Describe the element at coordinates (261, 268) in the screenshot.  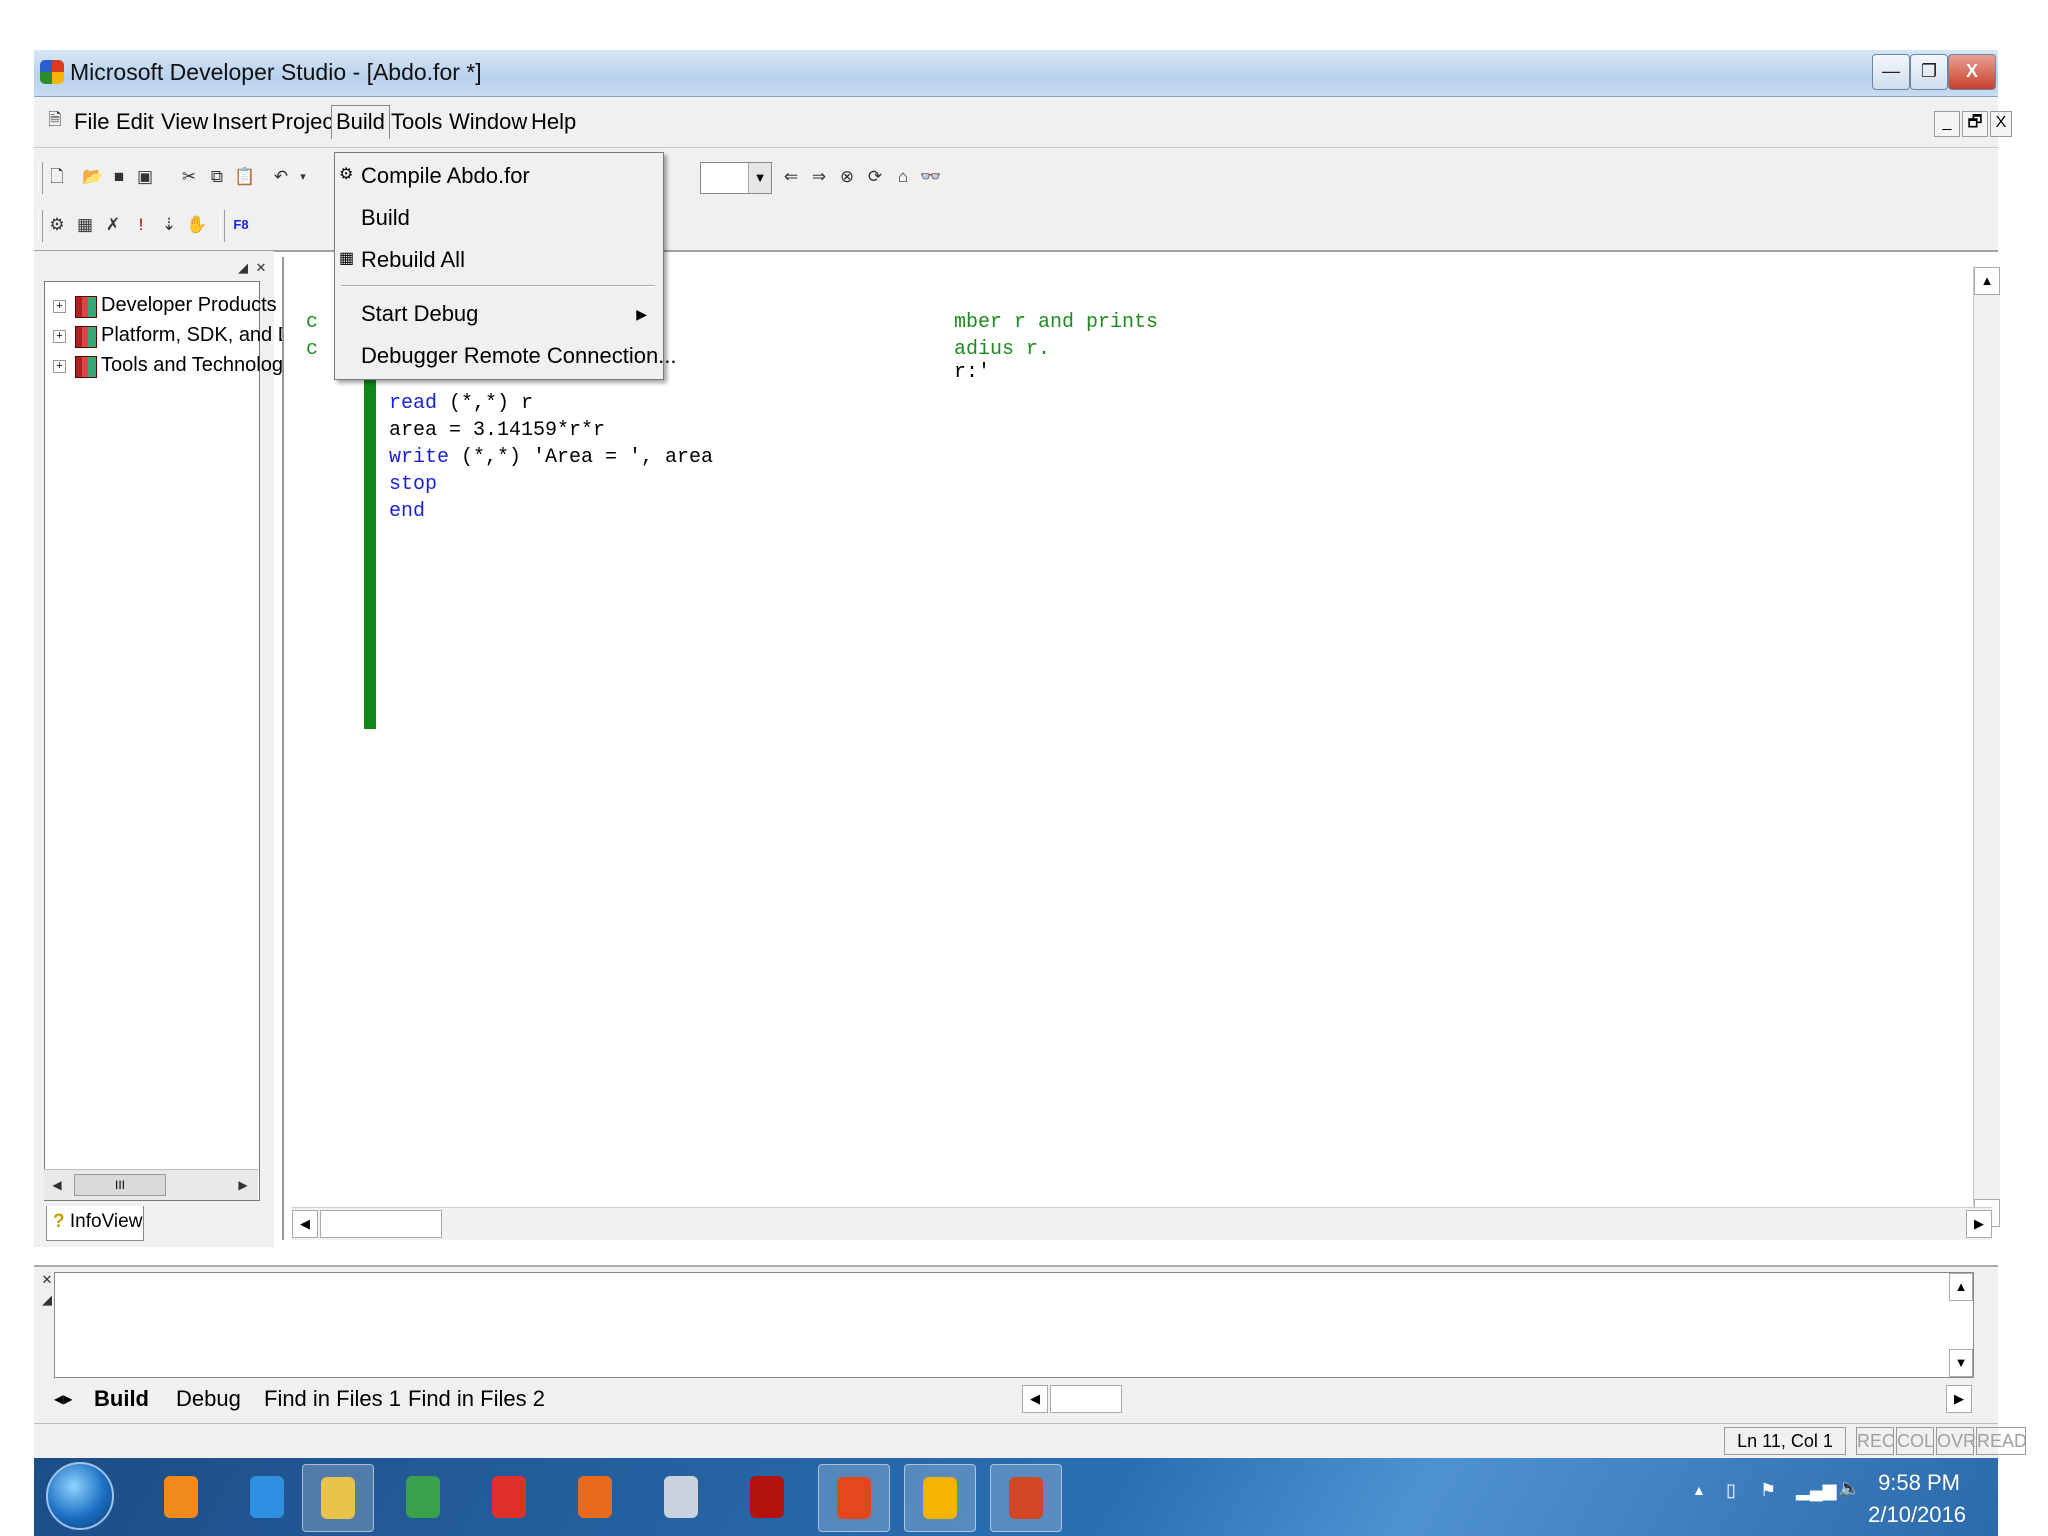
I see `close-icon: ✕` at that location.